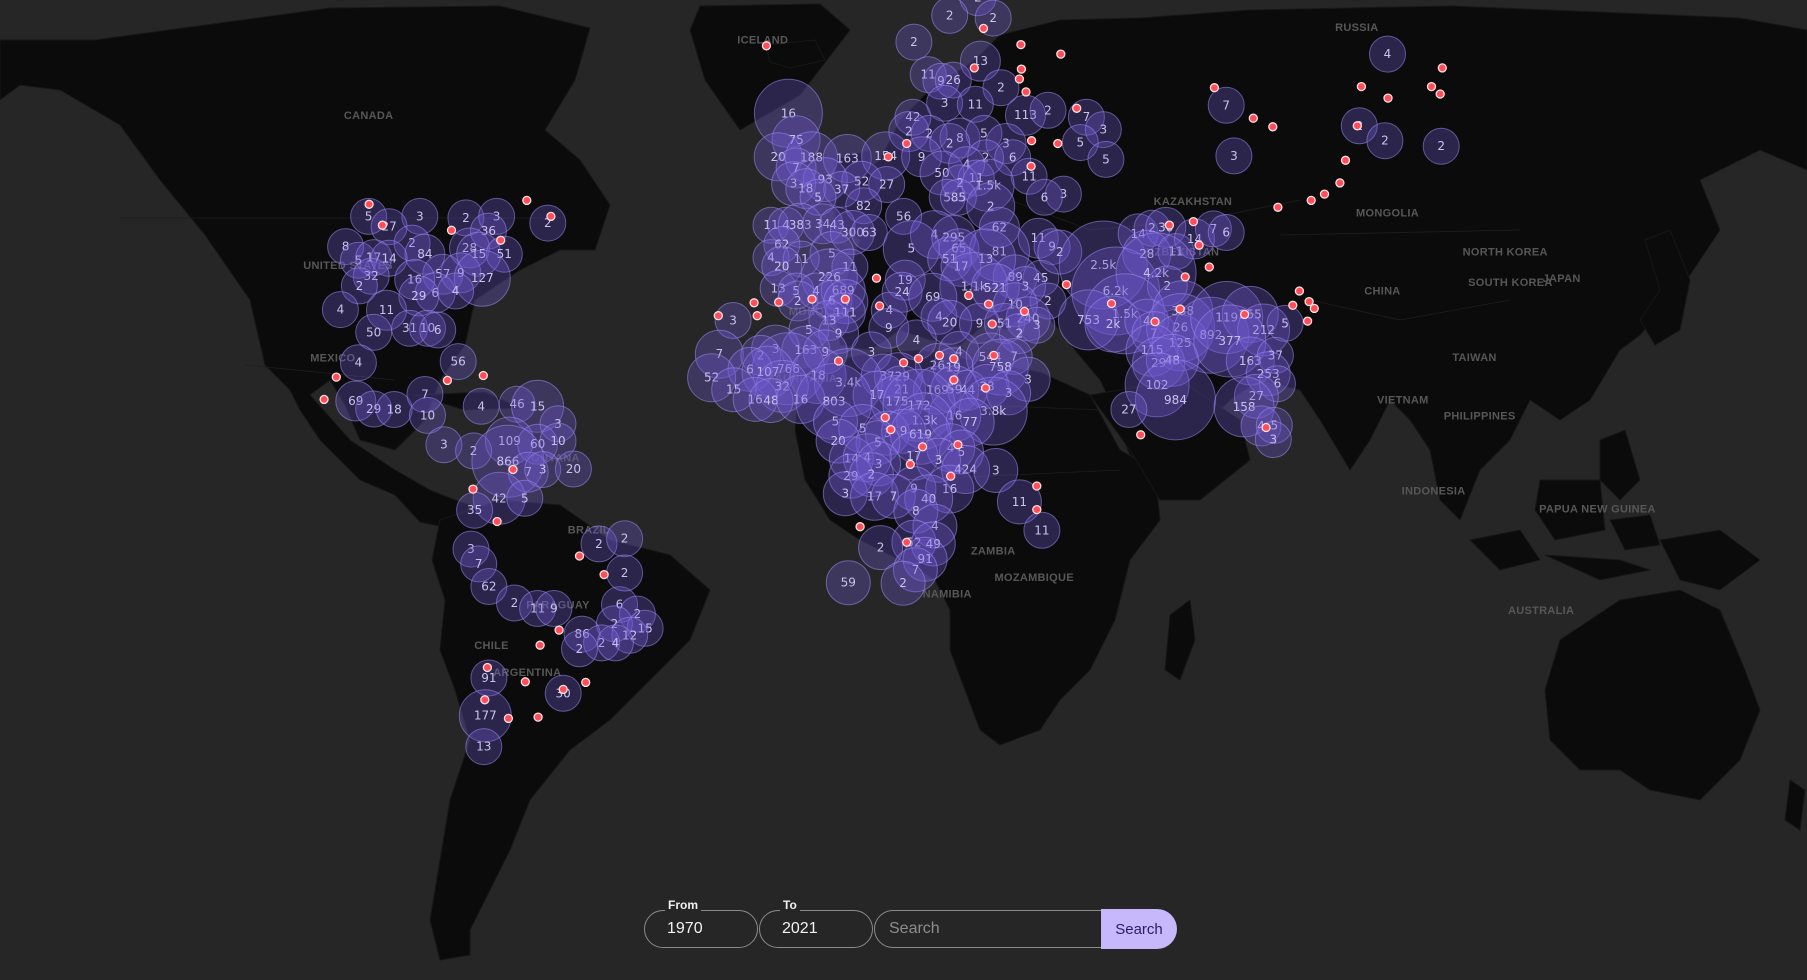 The height and width of the screenshot is (980, 1807). Describe the element at coordinates (475, 510) in the screenshot. I see `event-cluster: 35` at that location.